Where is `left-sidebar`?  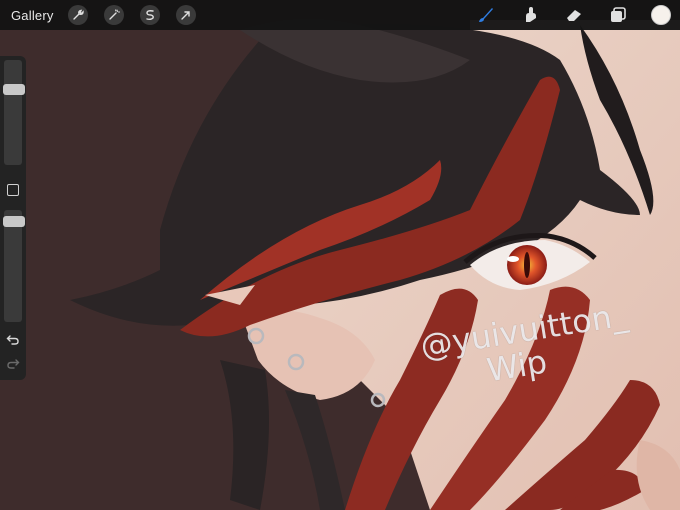
left-sidebar is located at coordinates (13, 218).